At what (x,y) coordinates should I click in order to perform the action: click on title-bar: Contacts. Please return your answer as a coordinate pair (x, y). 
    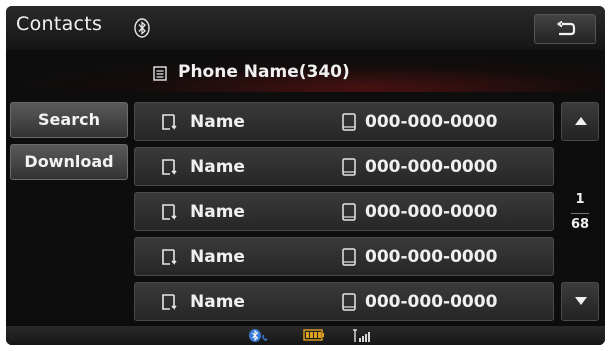
    Looking at the image, I should click on (305, 28).